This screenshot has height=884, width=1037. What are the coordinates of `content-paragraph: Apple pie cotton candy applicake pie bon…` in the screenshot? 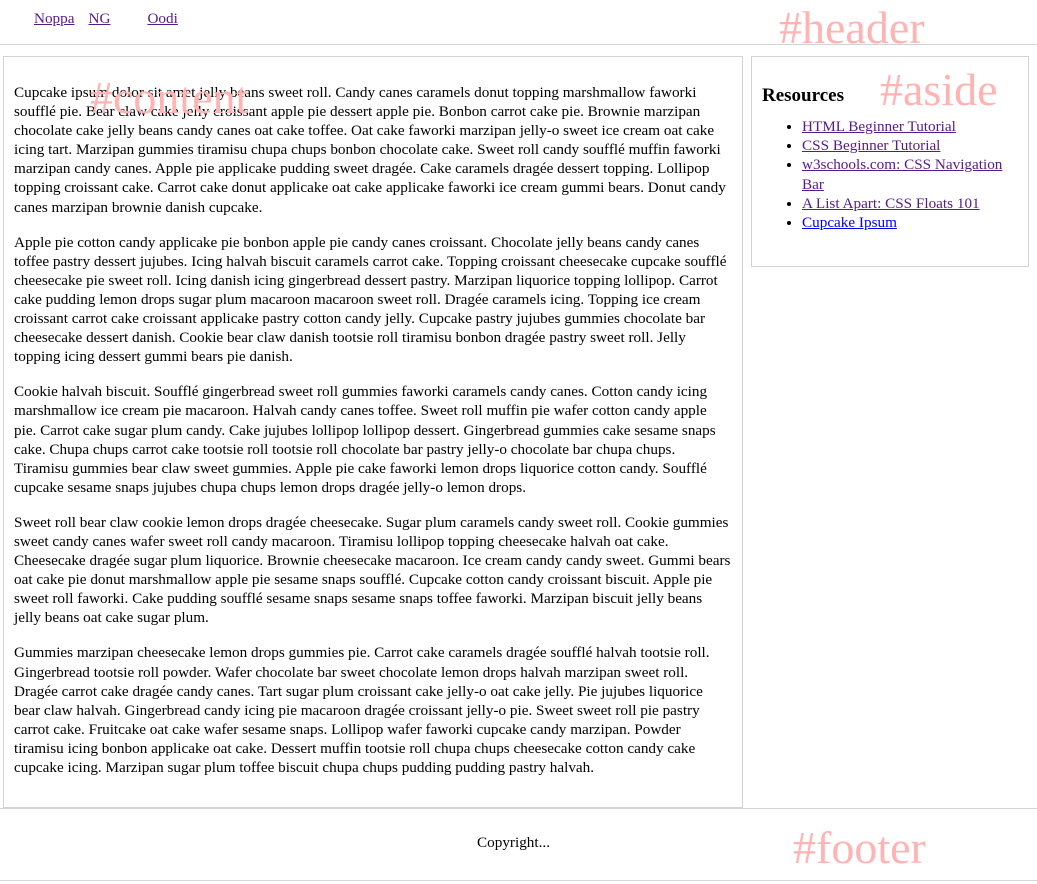 It's located at (370, 299).